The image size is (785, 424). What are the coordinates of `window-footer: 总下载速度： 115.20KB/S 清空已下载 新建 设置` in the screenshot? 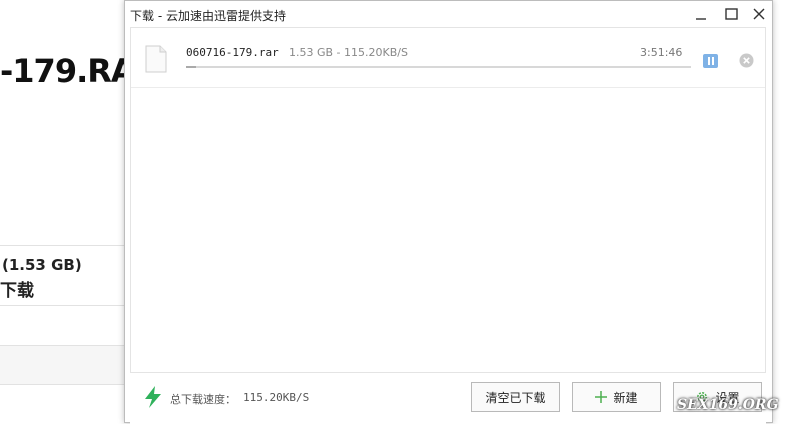 It's located at (448, 398).